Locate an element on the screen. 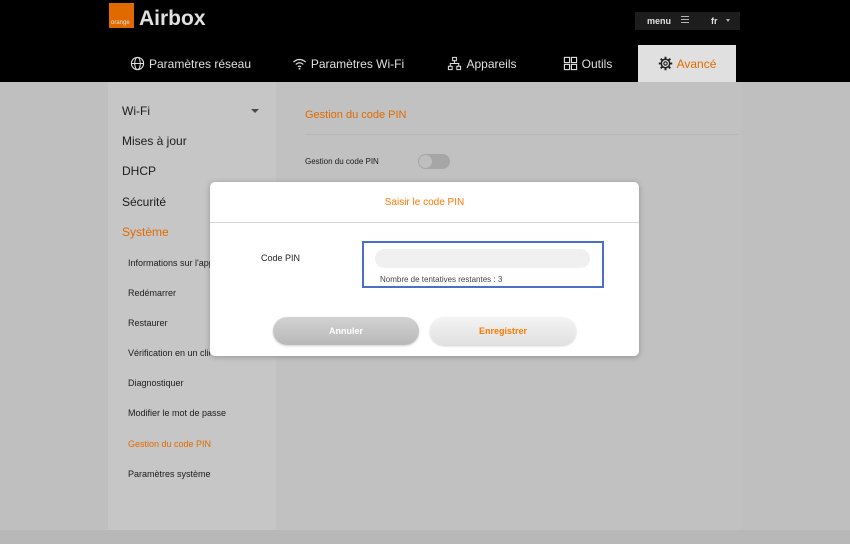 The image size is (850, 544). pin-field-label: Code PIN is located at coordinates (281, 258).